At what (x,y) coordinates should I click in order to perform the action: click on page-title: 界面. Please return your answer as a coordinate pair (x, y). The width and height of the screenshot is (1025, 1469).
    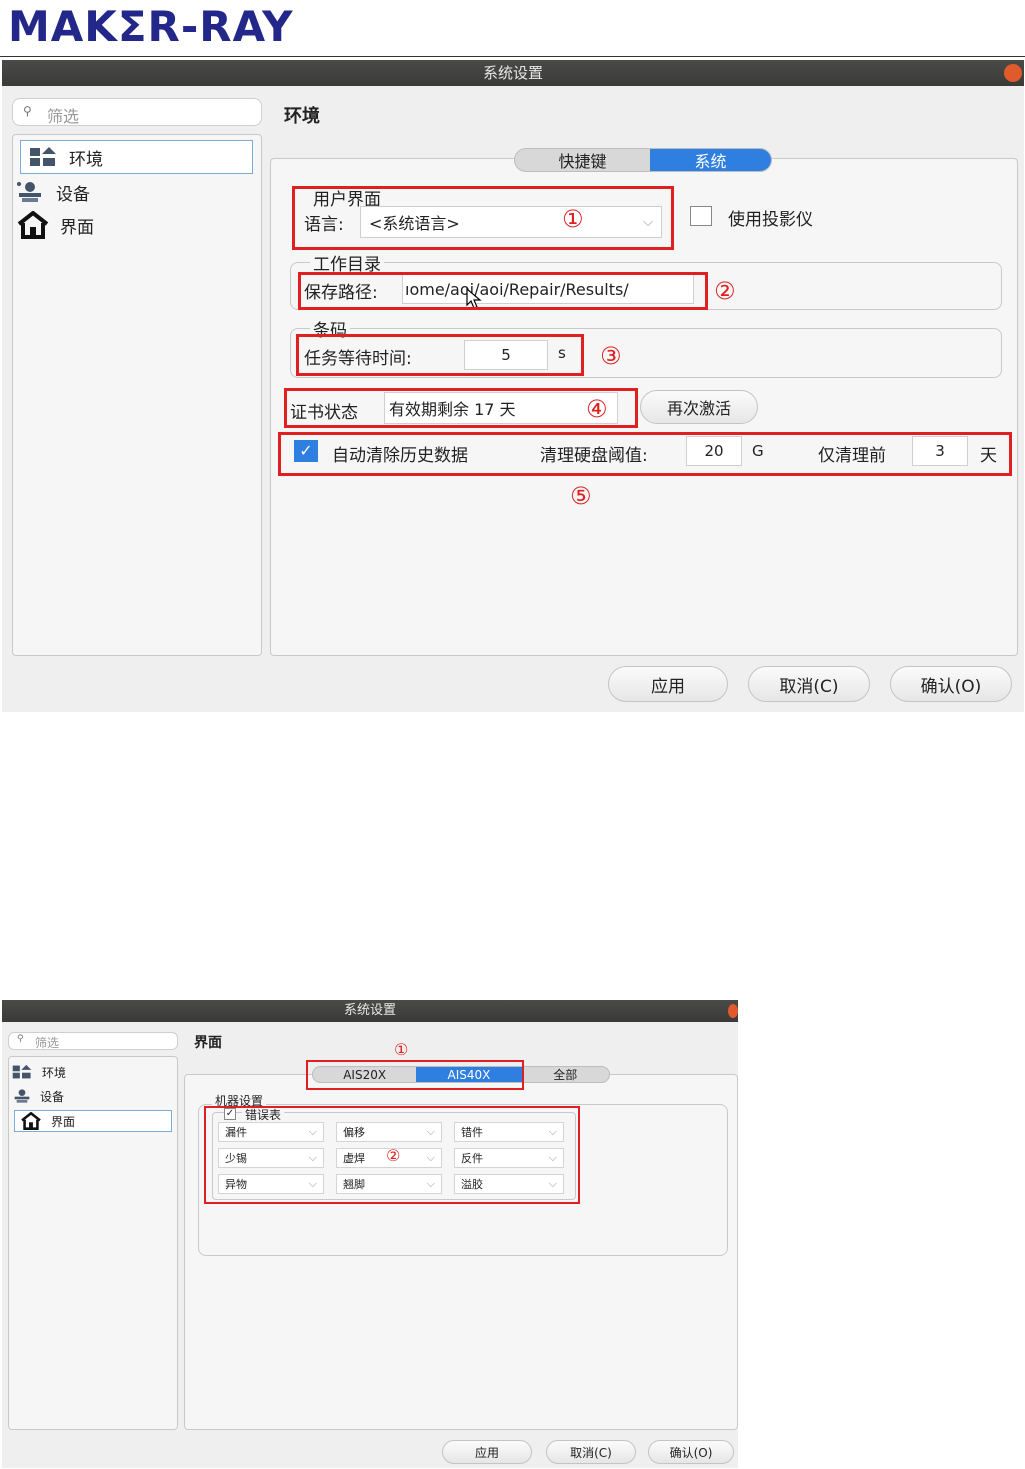
    Looking at the image, I should click on (208, 1043).